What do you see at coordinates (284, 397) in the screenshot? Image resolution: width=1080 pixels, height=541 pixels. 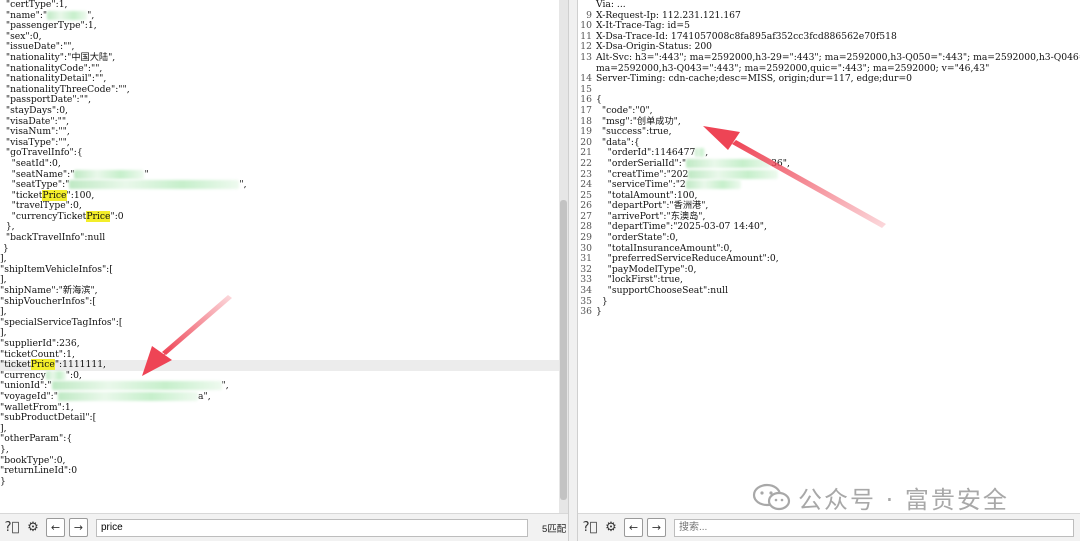 I see `code-line: "voyageId":" a",` at bounding box center [284, 397].